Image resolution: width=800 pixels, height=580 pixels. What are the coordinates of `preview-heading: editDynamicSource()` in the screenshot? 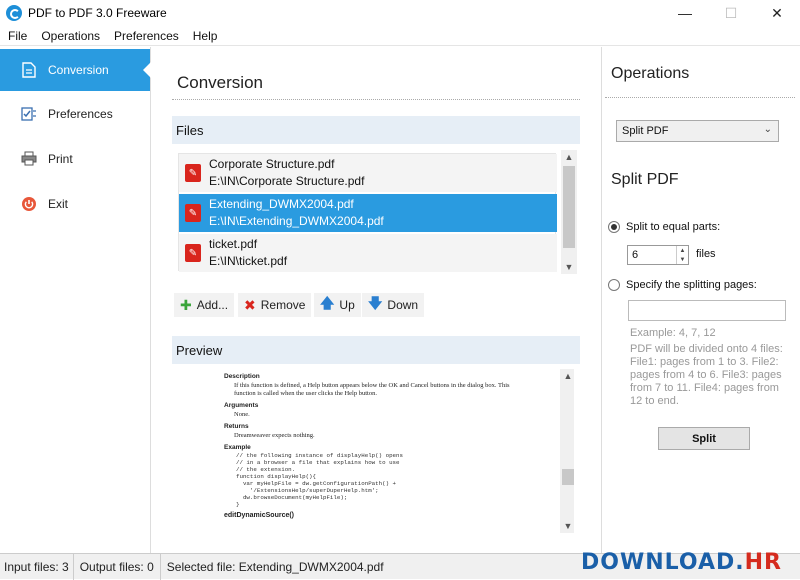 It's located at (259, 515).